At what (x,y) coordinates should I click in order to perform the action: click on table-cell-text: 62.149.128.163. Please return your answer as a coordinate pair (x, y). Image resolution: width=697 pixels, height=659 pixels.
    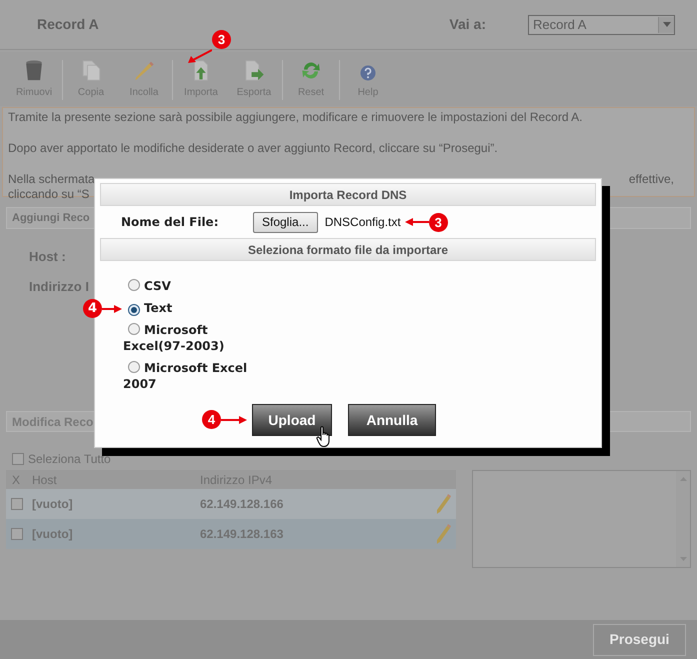
    Looking at the image, I should click on (242, 534).